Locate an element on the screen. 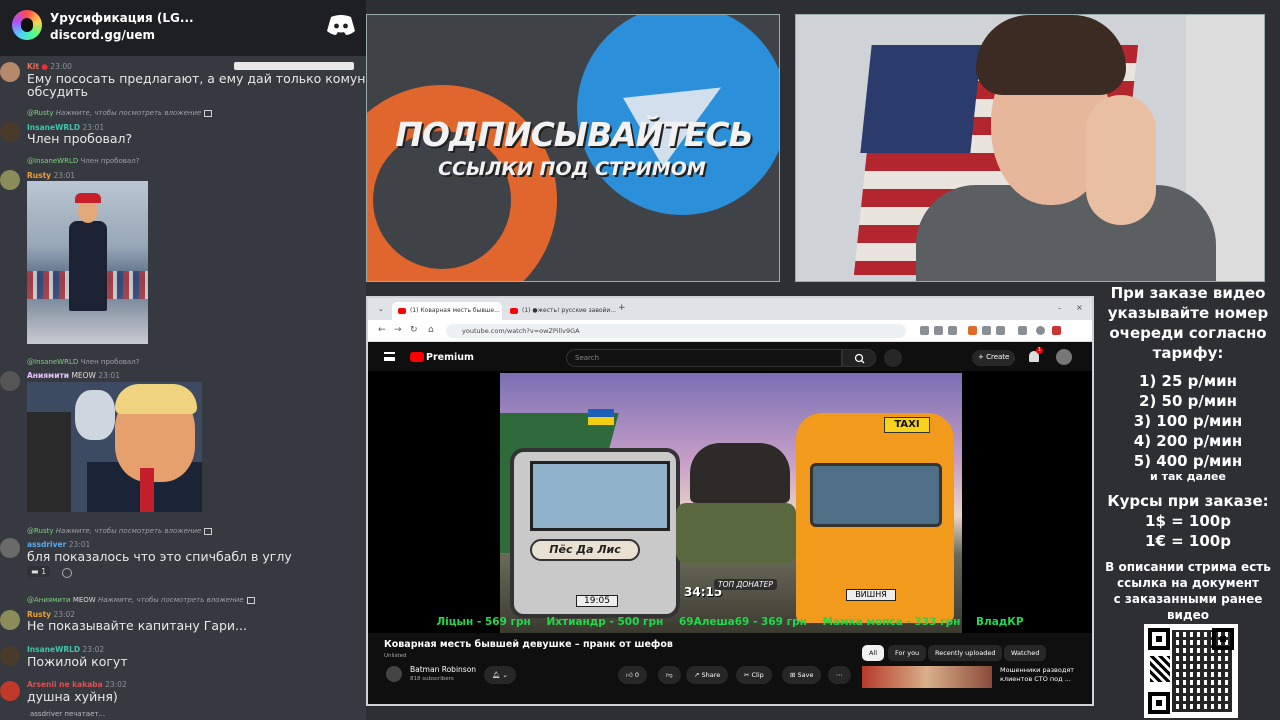 Image resolution: width=1280 pixels, height=720 pixels. youtube-logo-icon is located at coordinates (417, 357).